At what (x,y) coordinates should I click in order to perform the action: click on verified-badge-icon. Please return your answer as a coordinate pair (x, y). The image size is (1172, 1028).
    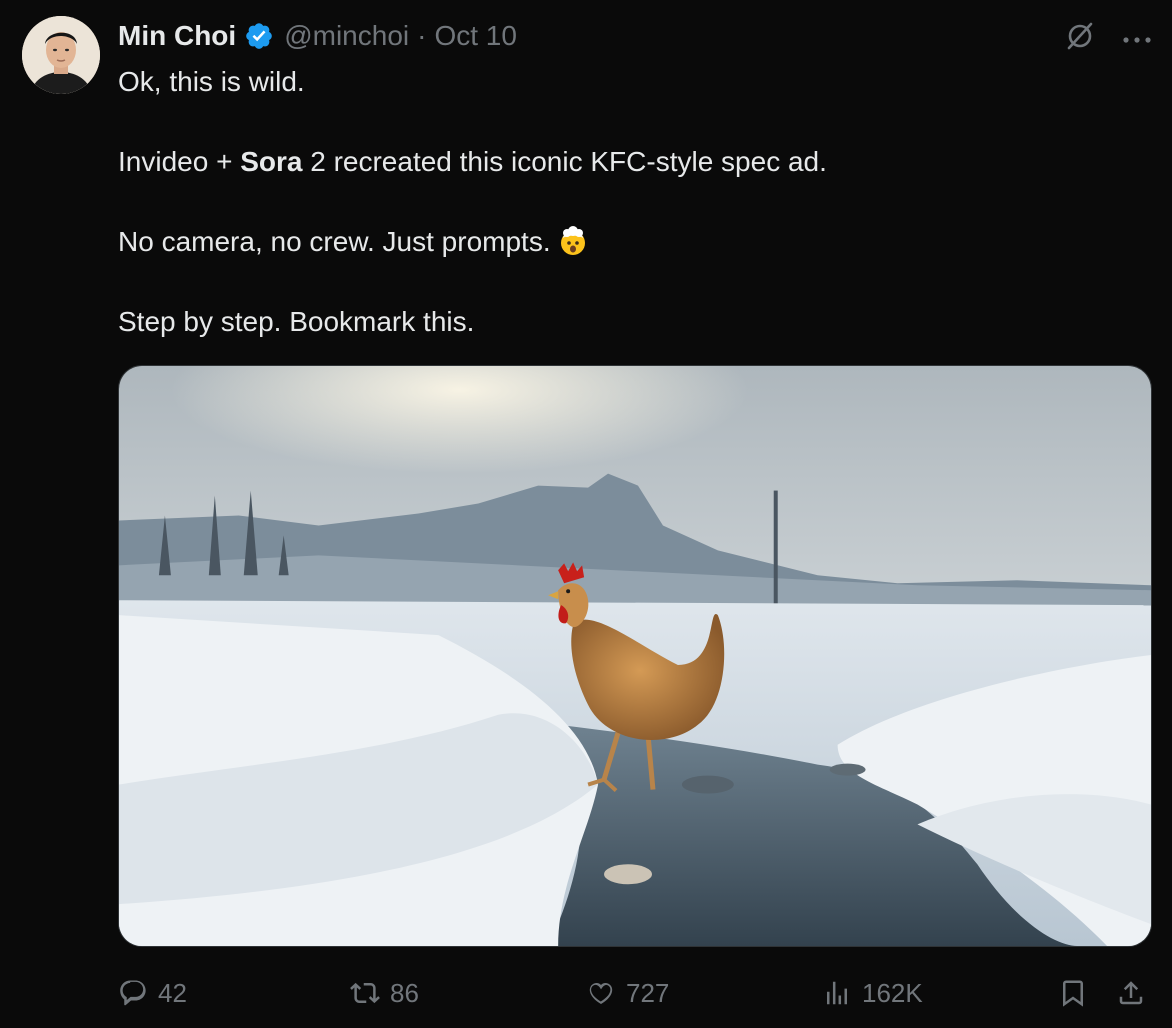
    Looking at the image, I should click on (259, 36).